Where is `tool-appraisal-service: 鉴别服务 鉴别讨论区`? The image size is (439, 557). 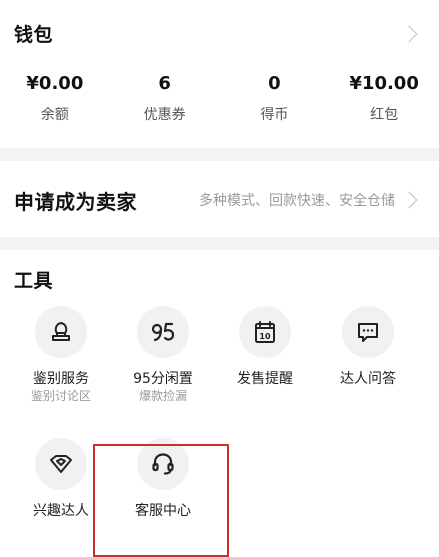 tool-appraisal-service: 鉴别服务 鉴别讨论区 is located at coordinates (61, 354).